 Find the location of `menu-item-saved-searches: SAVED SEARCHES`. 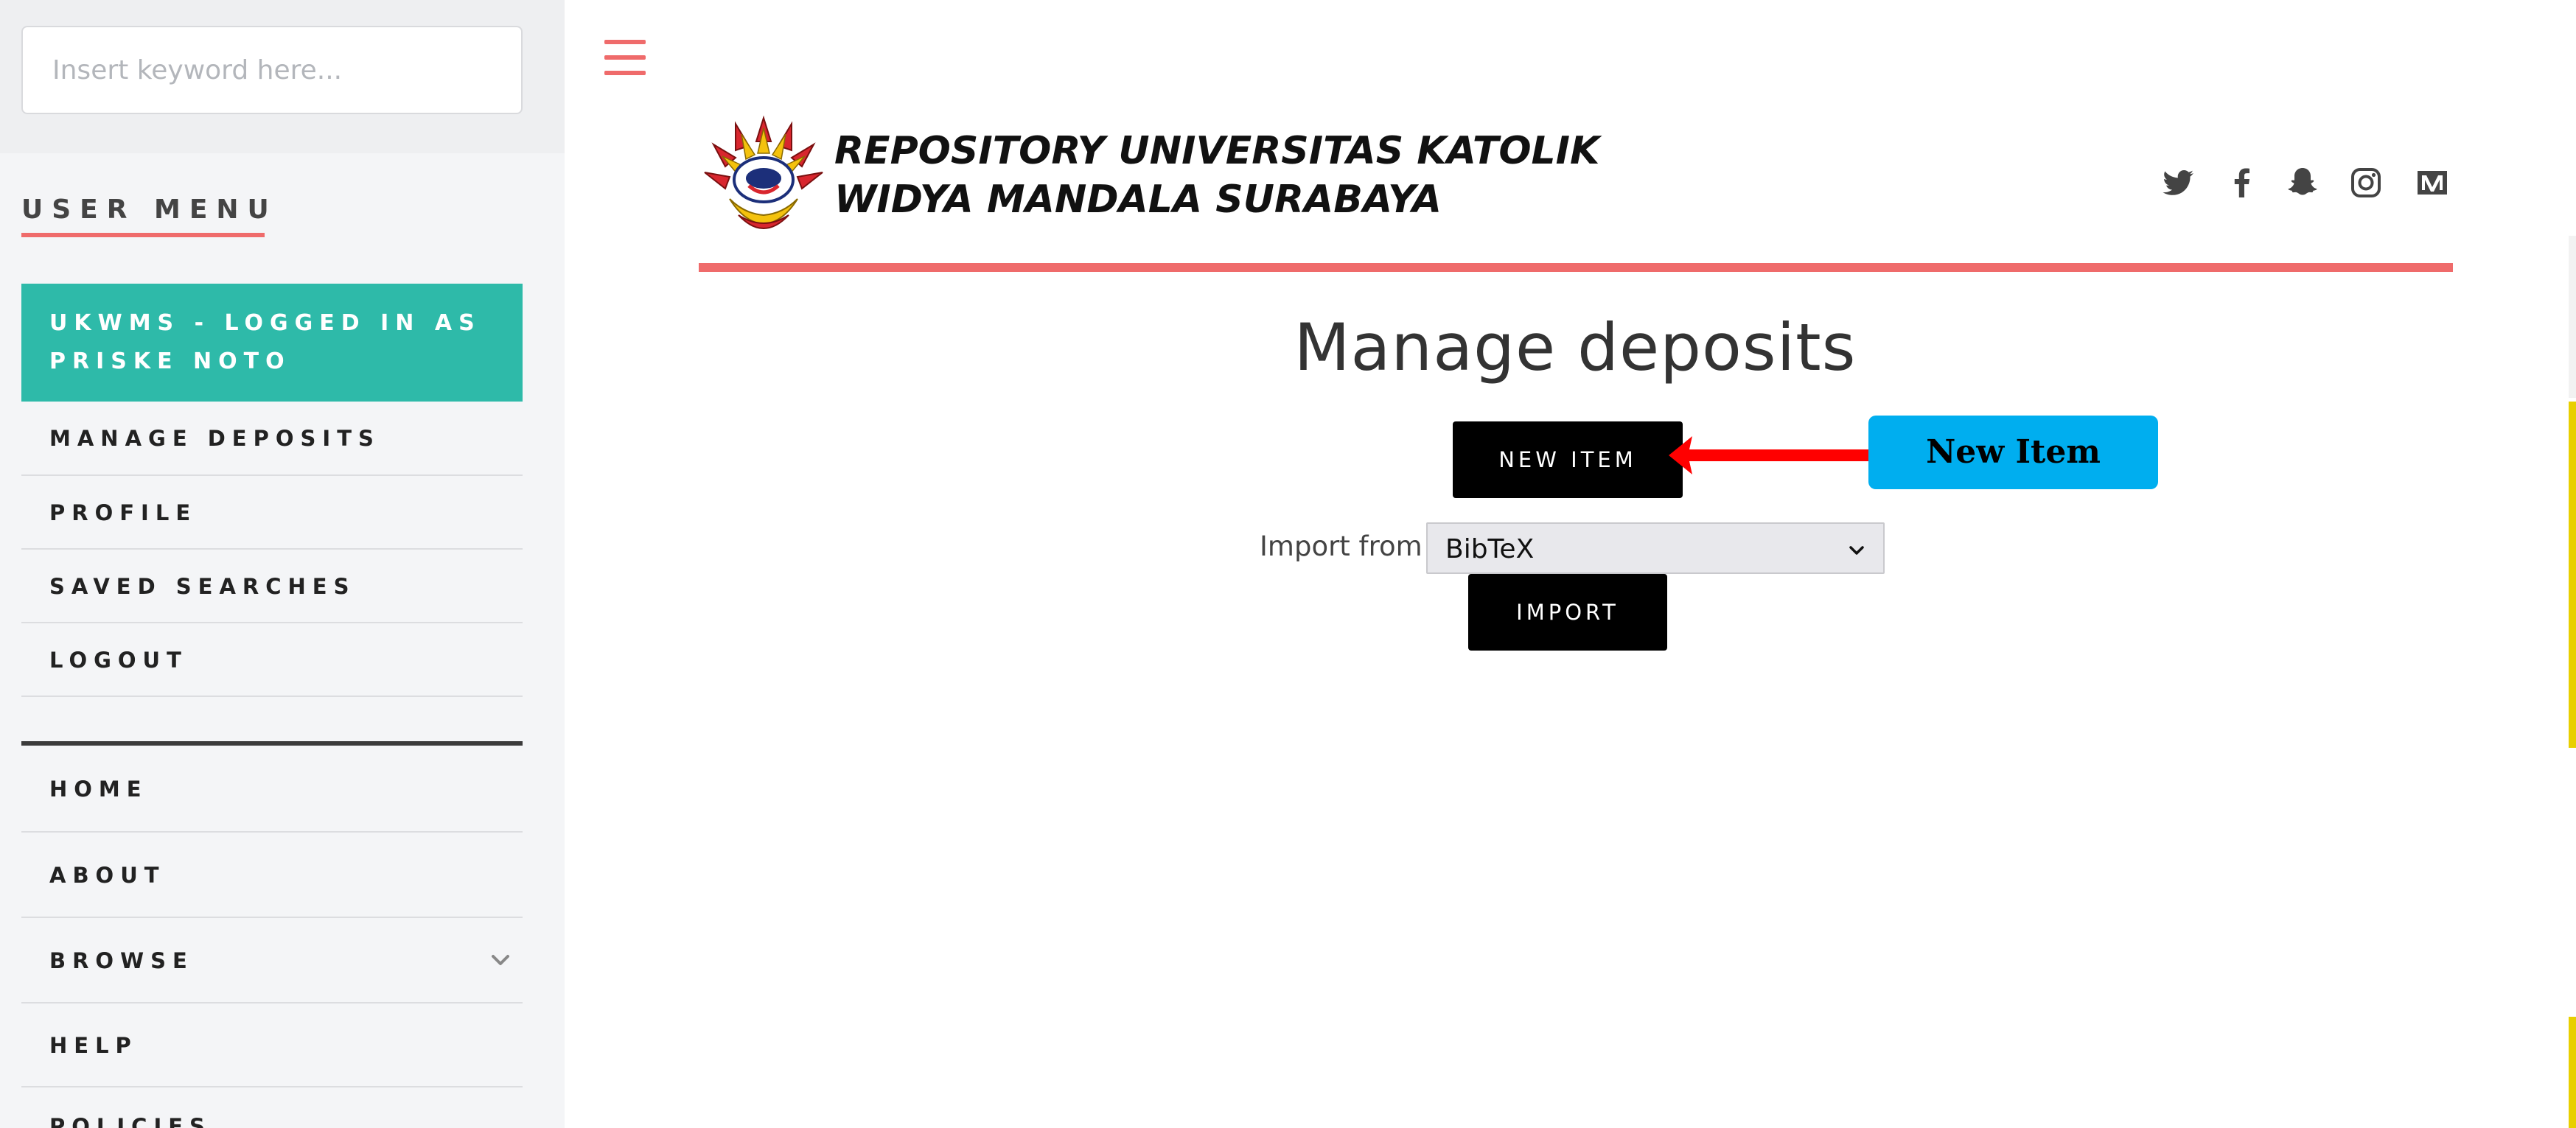

menu-item-saved-searches: SAVED SEARCHES is located at coordinates (272, 586).